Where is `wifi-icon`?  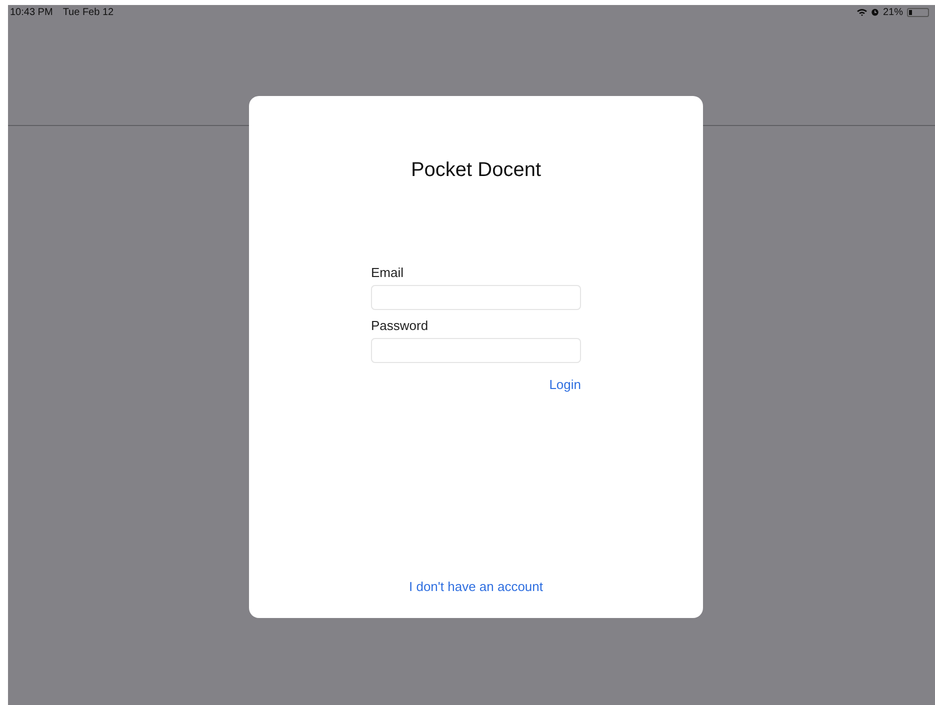
wifi-icon is located at coordinates (861, 12).